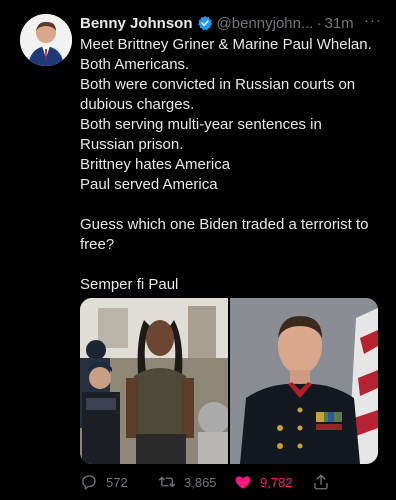  I want to click on avatar-portrait, so click(46, 40).